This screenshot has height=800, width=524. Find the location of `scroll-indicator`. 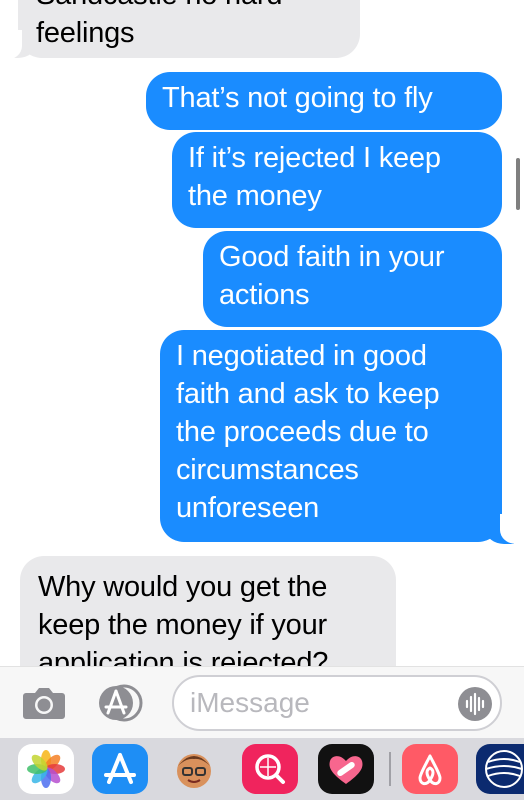

scroll-indicator is located at coordinates (518, 184).